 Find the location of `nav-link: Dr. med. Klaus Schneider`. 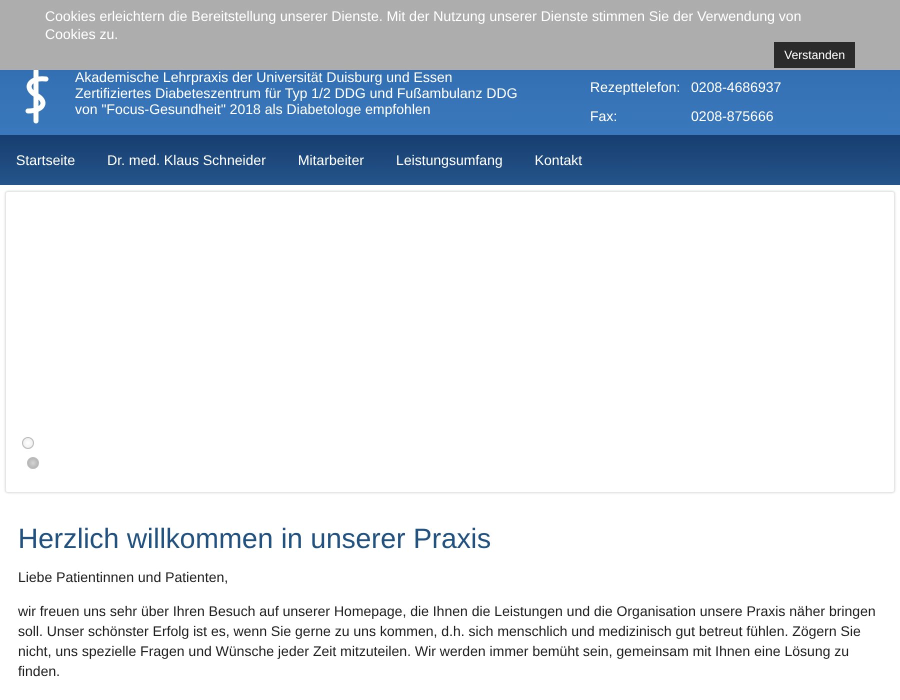

nav-link: Dr. med. Klaus Schneider is located at coordinates (186, 160).